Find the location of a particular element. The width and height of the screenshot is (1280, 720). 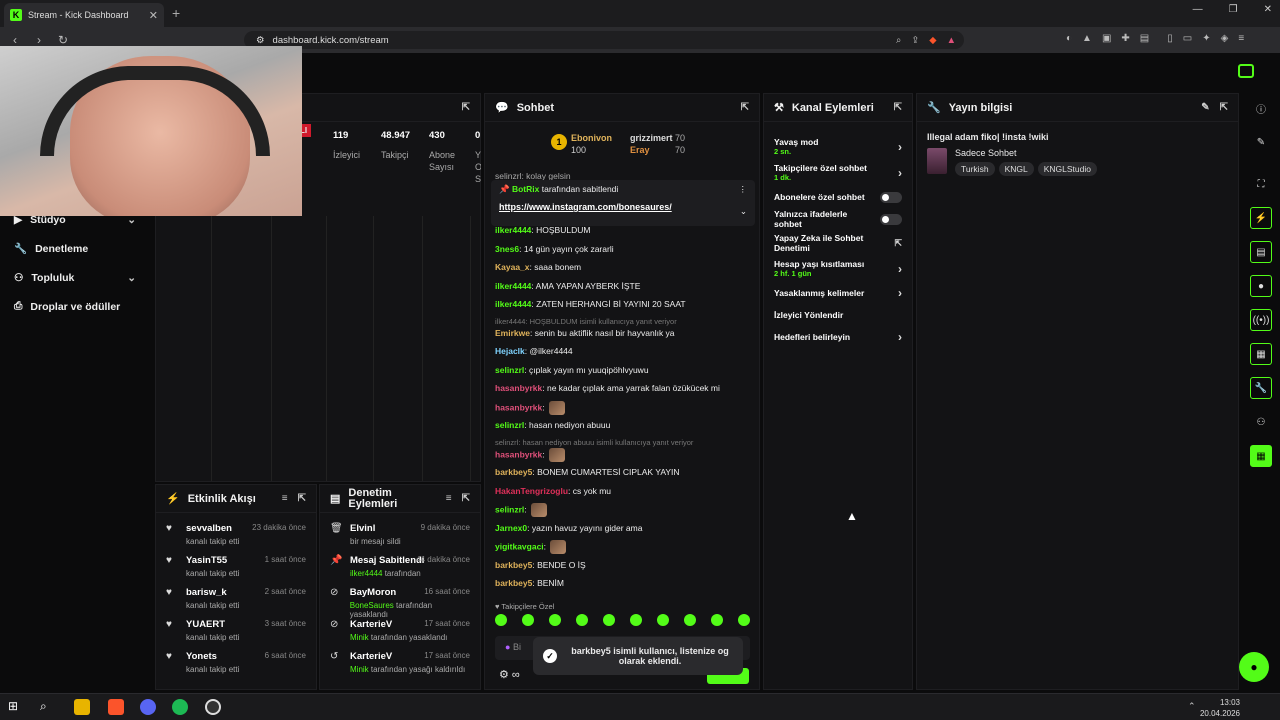

wallet-icon: ▭ is located at coordinates (1187, 38).